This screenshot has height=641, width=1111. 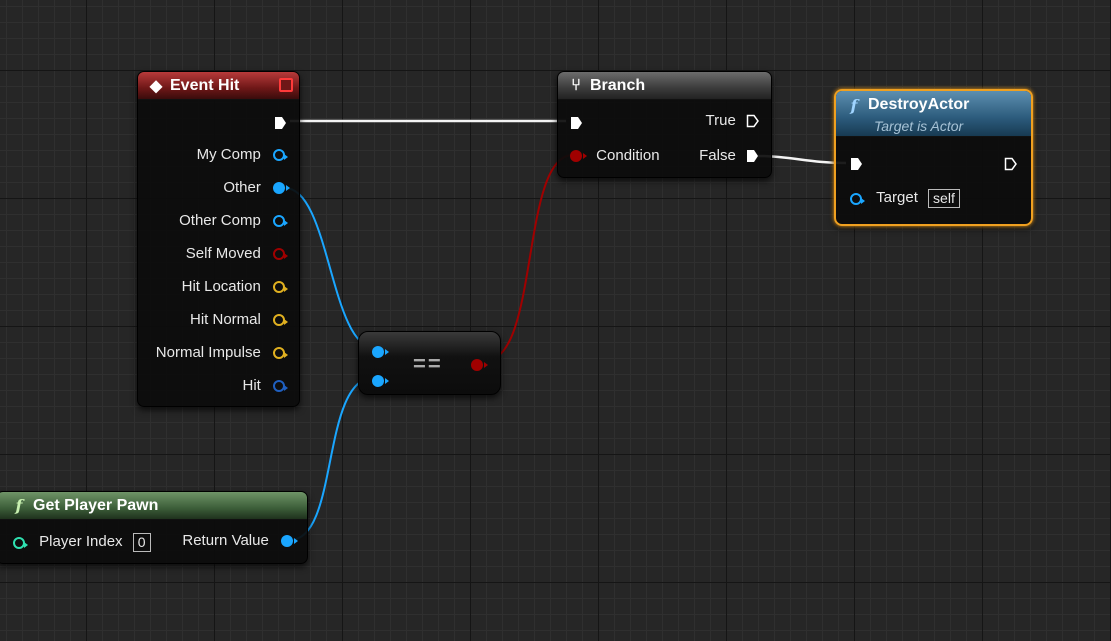 What do you see at coordinates (156, 86) in the screenshot?
I see `event-icon: ◆` at bounding box center [156, 86].